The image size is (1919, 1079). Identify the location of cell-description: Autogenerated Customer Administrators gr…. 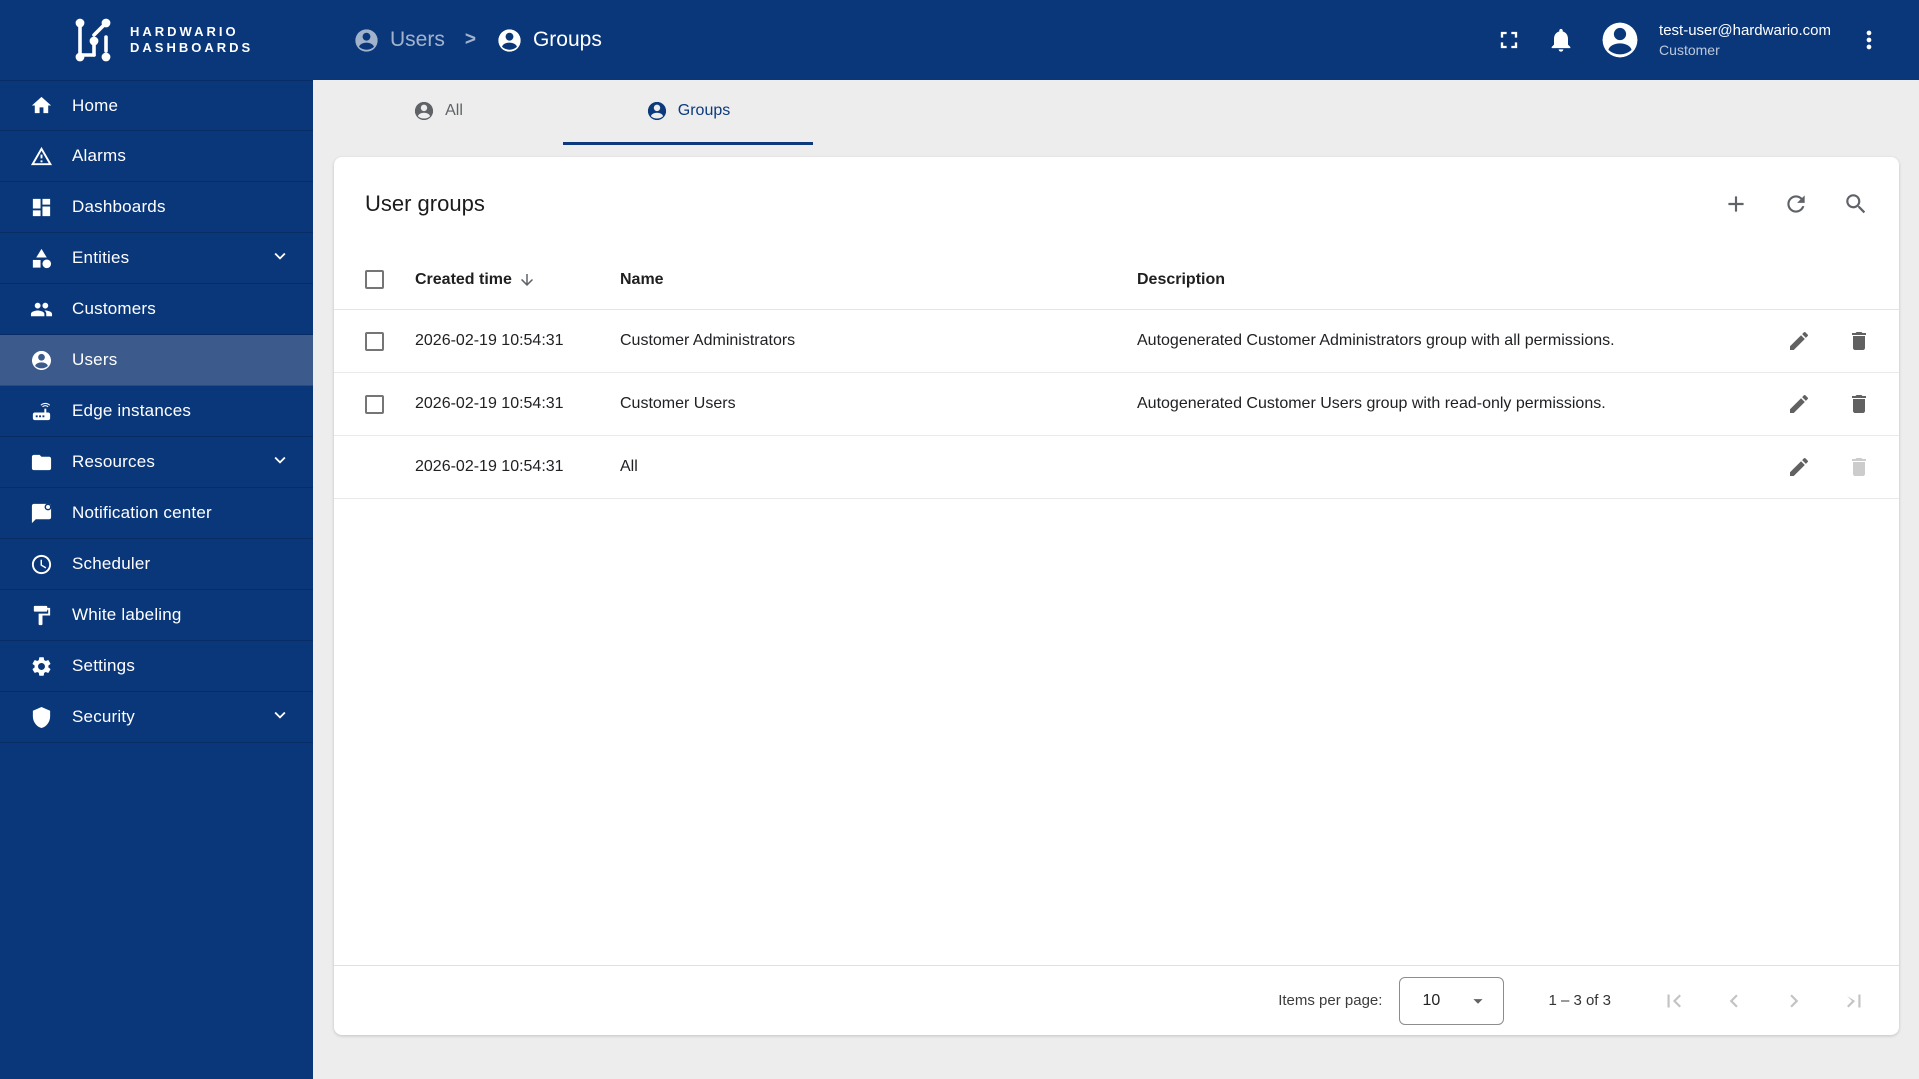
(1376, 340).